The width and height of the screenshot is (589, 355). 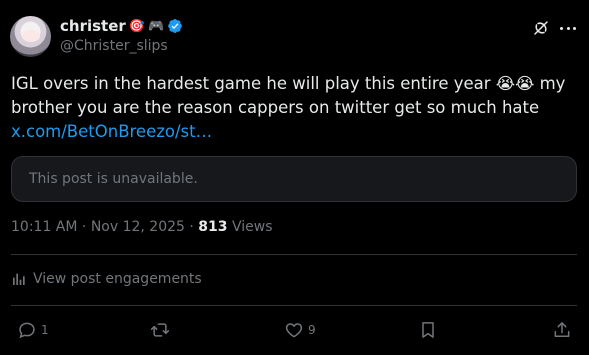 I want to click on verified-icon, so click(x=175, y=26).